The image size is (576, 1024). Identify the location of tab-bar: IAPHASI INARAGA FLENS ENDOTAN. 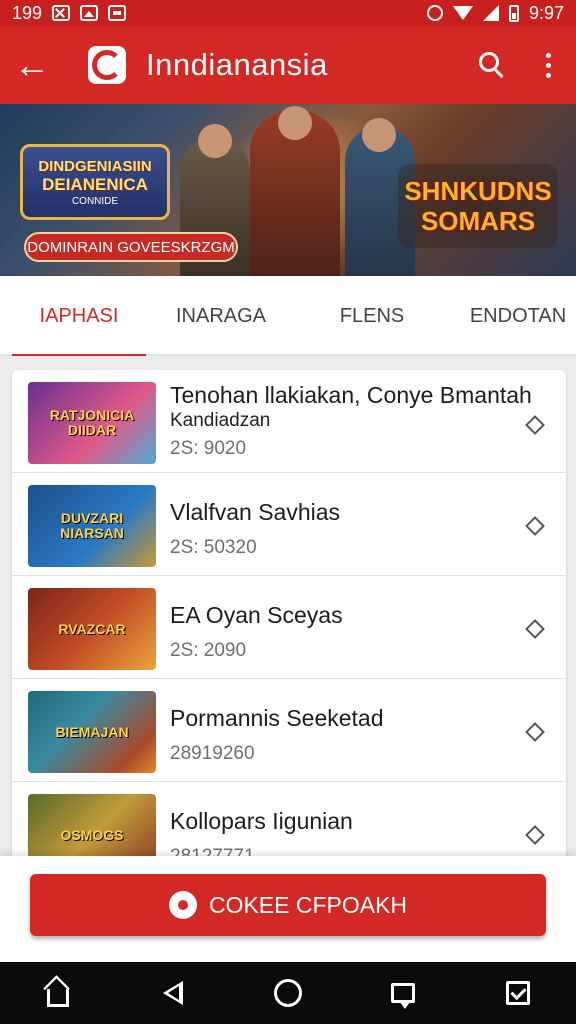
(288, 317).